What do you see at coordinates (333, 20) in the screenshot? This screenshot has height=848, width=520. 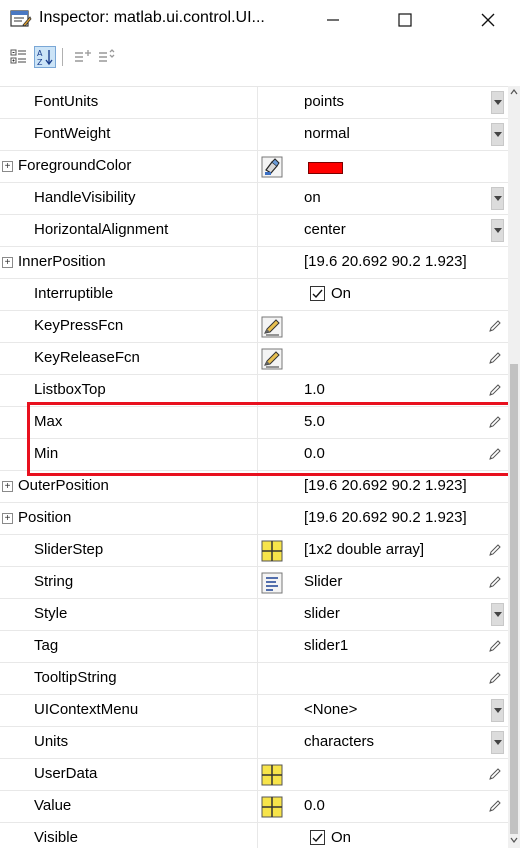 I see `minimize-button` at bounding box center [333, 20].